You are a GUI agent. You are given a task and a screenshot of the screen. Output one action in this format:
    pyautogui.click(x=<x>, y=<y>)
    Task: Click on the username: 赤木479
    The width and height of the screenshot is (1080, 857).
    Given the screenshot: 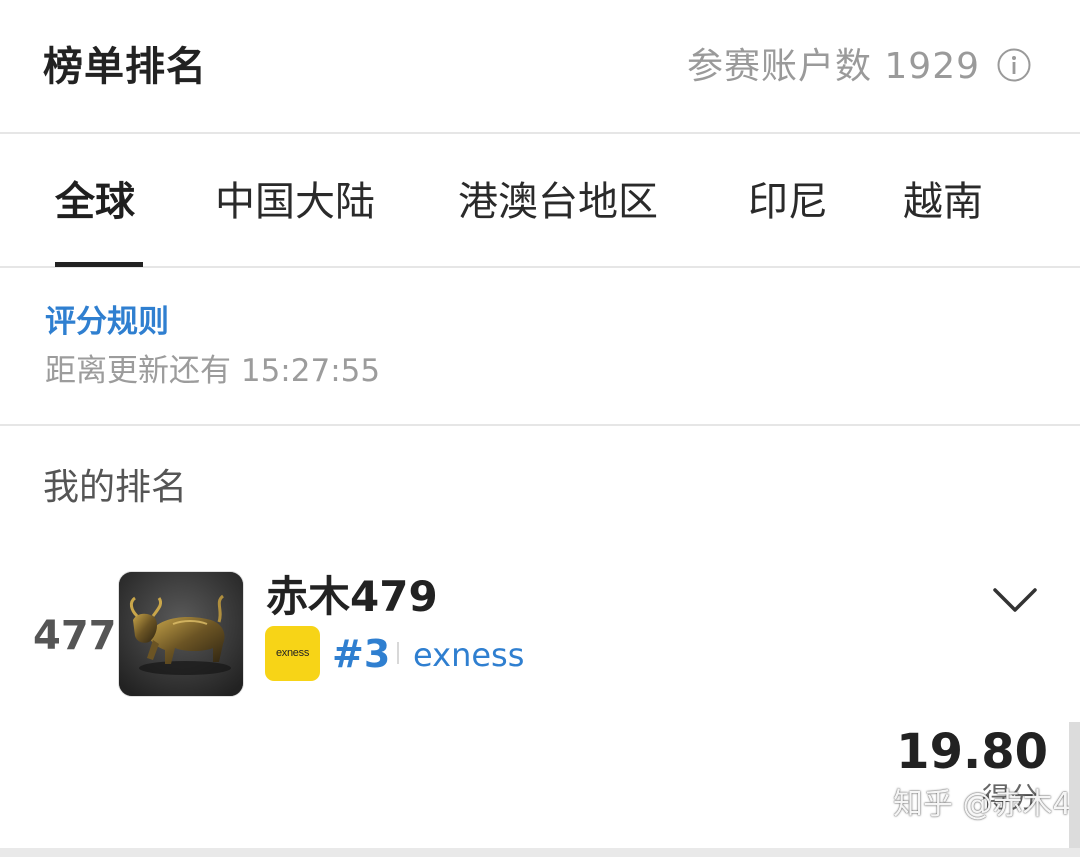 What is the action you would take?
    pyautogui.click(x=352, y=596)
    